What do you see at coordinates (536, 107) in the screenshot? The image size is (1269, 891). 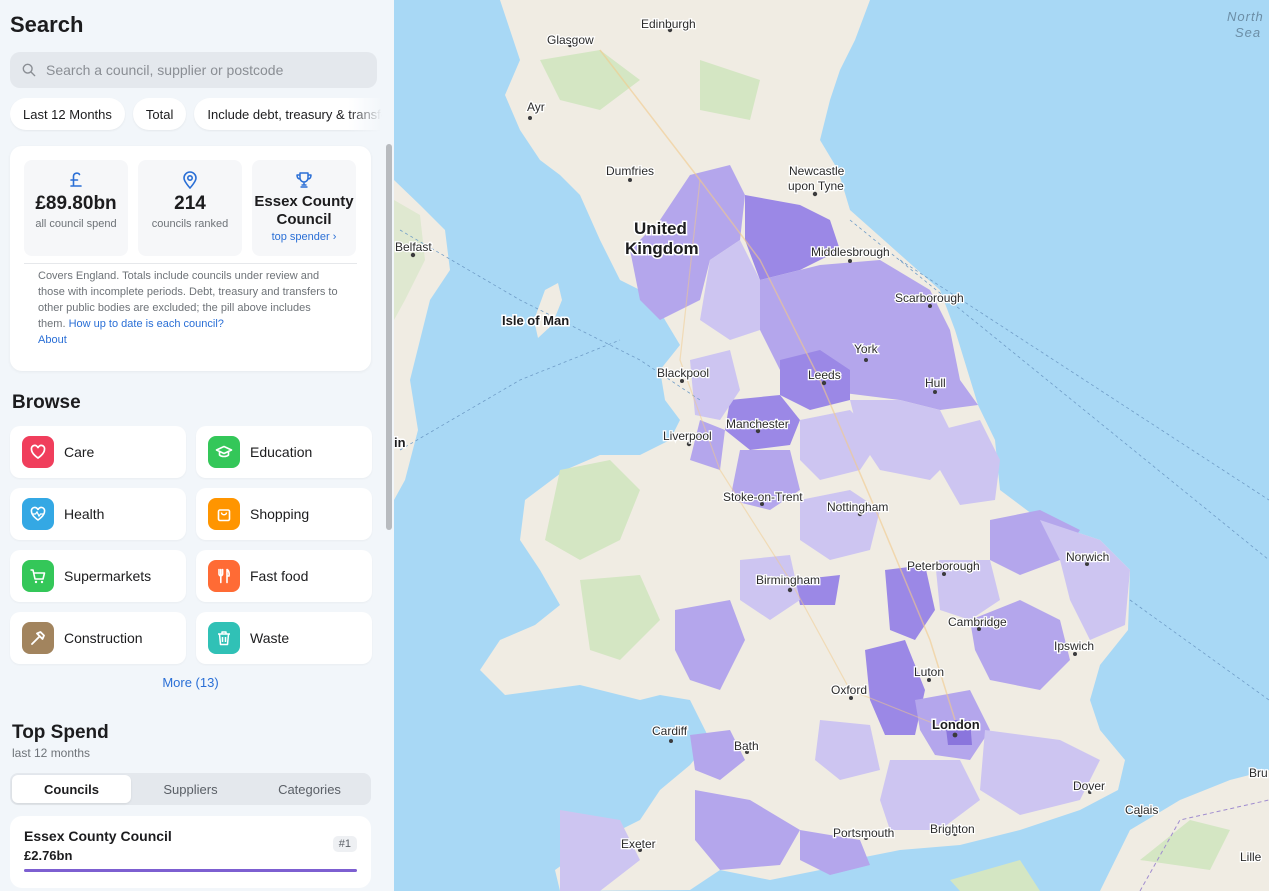 I see `map-label-ayr: Ayr` at bounding box center [536, 107].